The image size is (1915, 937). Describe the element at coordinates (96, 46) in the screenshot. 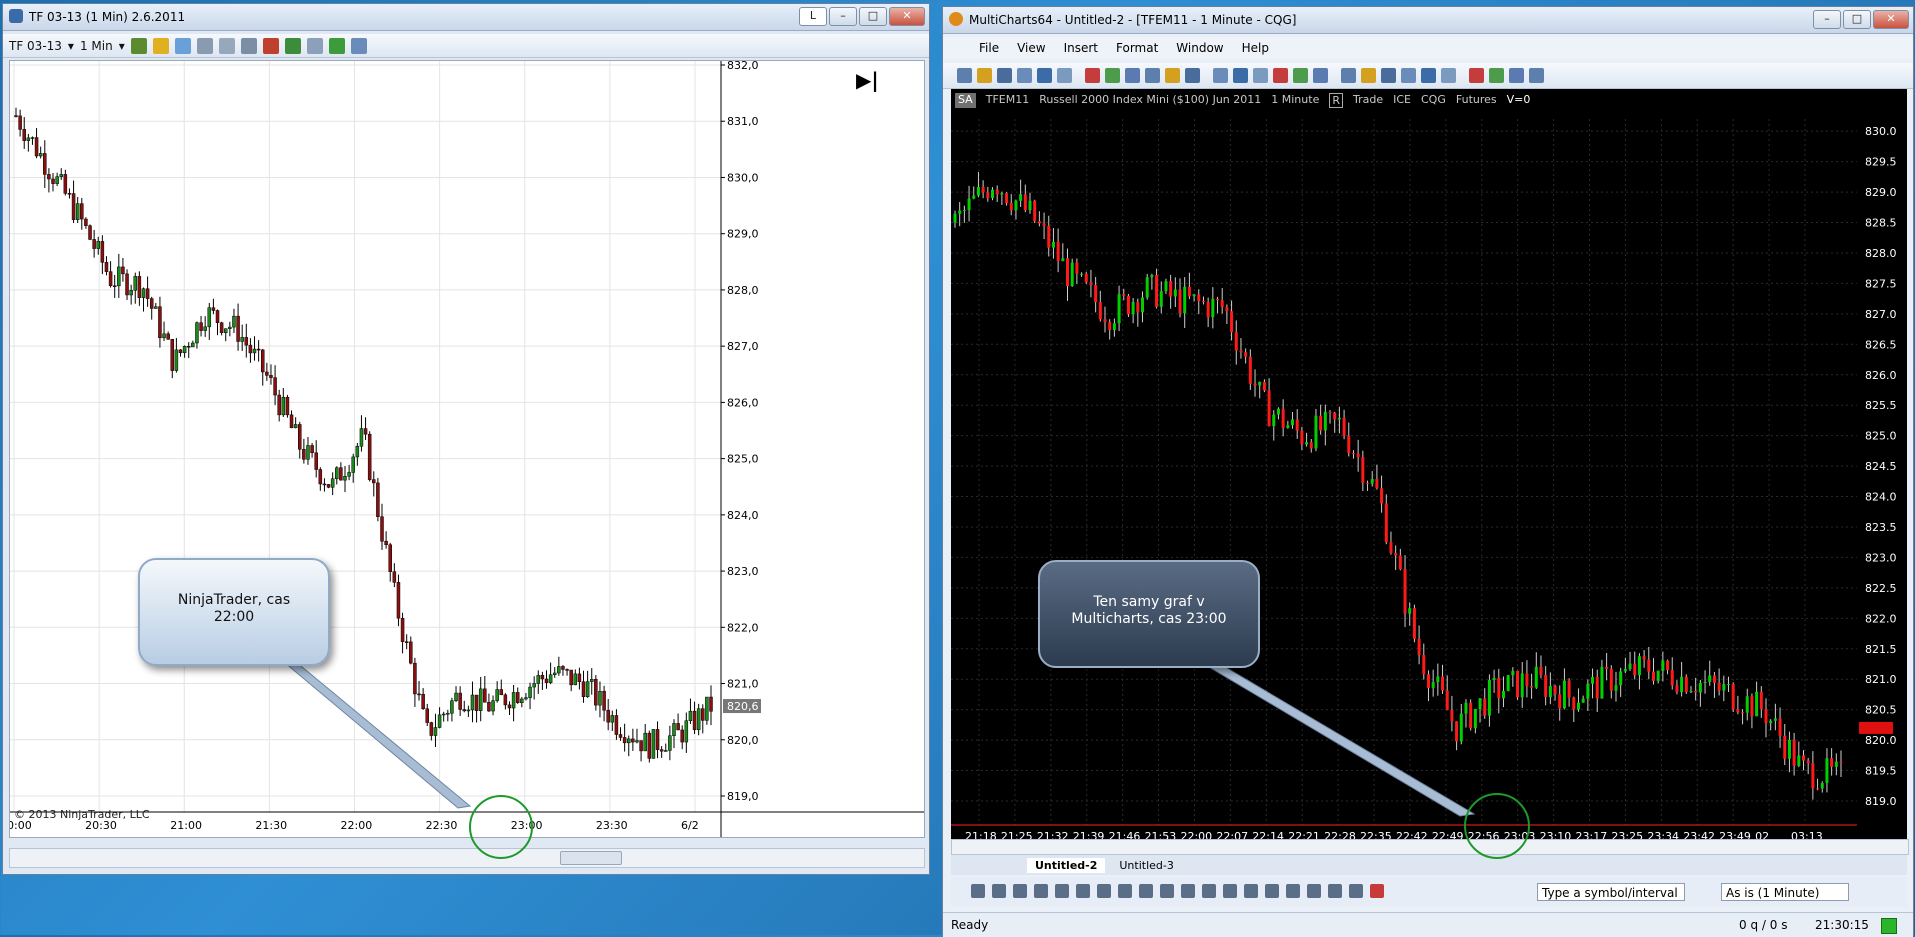

I see `interval-selector: 1 Min` at that location.